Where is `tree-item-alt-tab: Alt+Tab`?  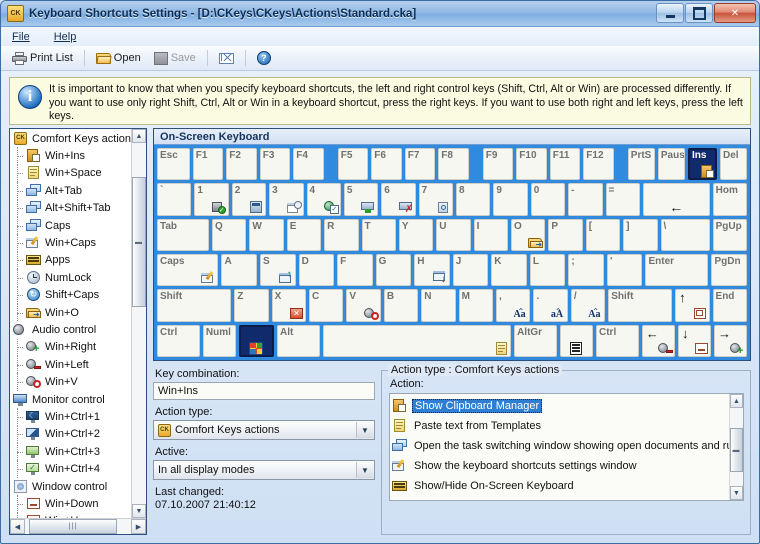 tree-item-alt-tab: Alt+Tab is located at coordinates (71, 191).